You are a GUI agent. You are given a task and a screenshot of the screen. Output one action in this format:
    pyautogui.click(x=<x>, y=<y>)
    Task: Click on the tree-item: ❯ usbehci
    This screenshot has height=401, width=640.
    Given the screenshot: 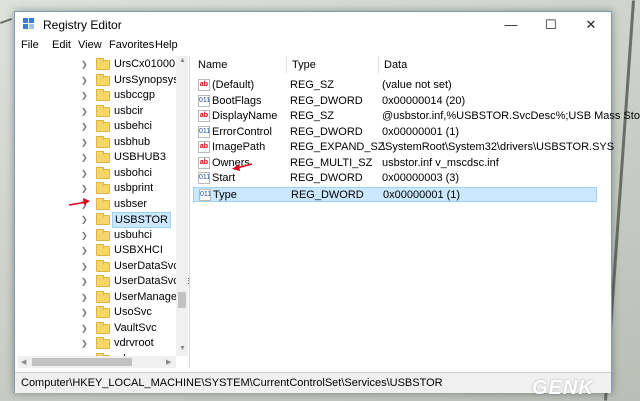 What is the action you would take?
    pyautogui.click(x=103, y=127)
    